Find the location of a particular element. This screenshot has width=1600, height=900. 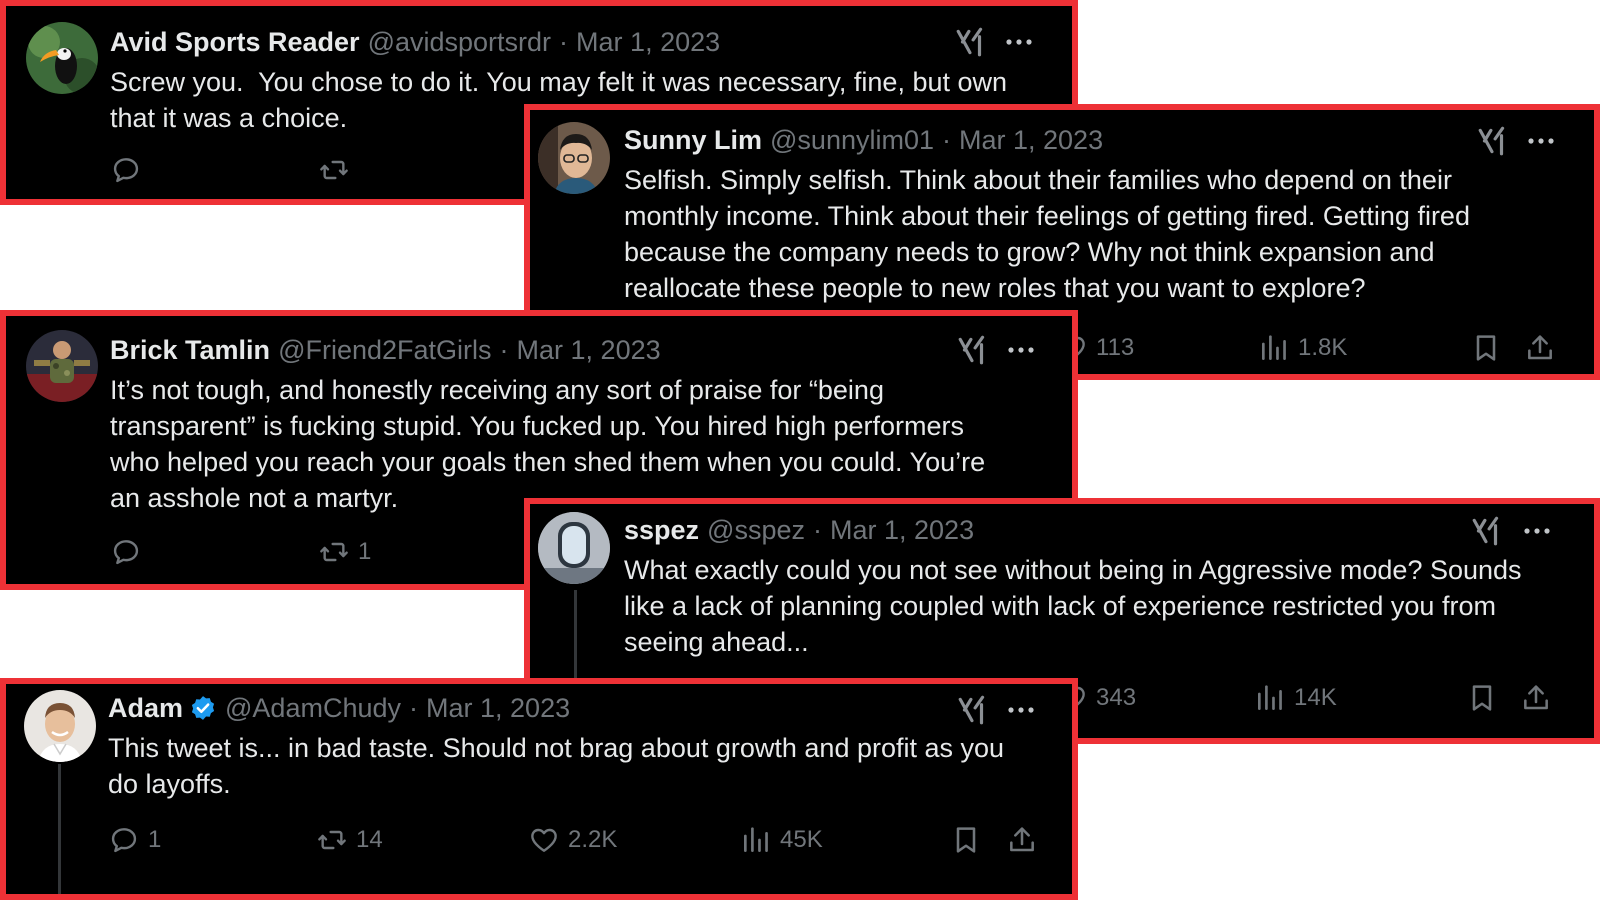

avatar-person-camo-photo is located at coordinates (62, 366).